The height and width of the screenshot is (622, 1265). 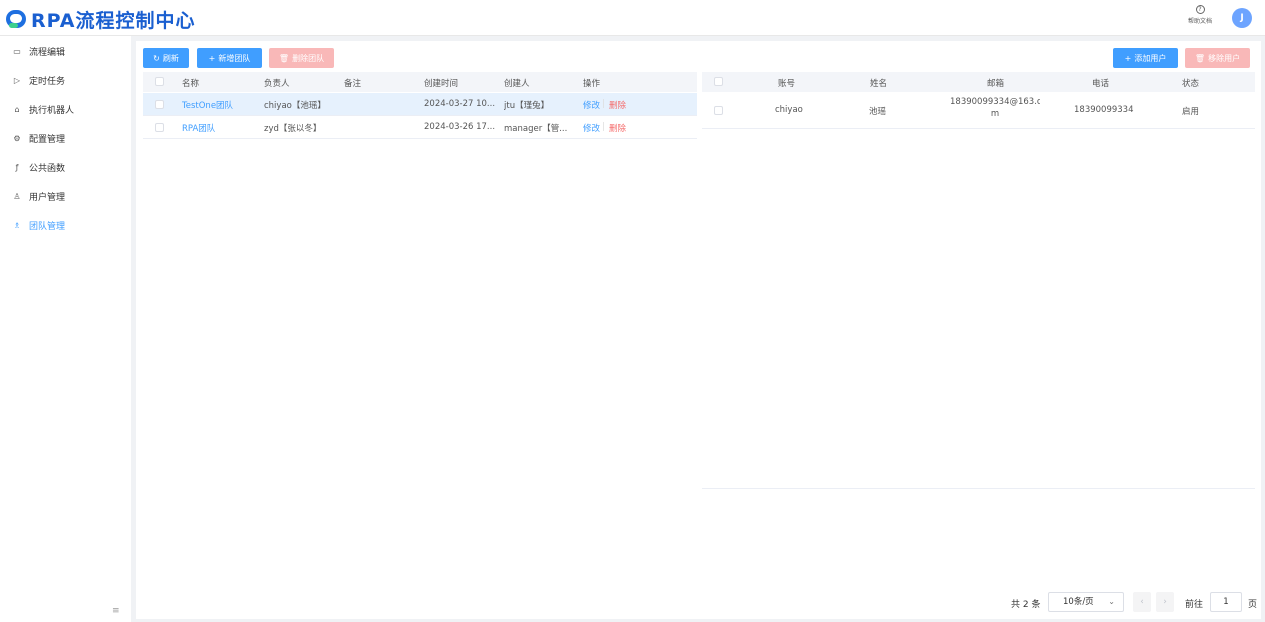 I want to click on top-header: RPA流程控制中心 ? 帮助文档 J, so click(x=632, y=18).